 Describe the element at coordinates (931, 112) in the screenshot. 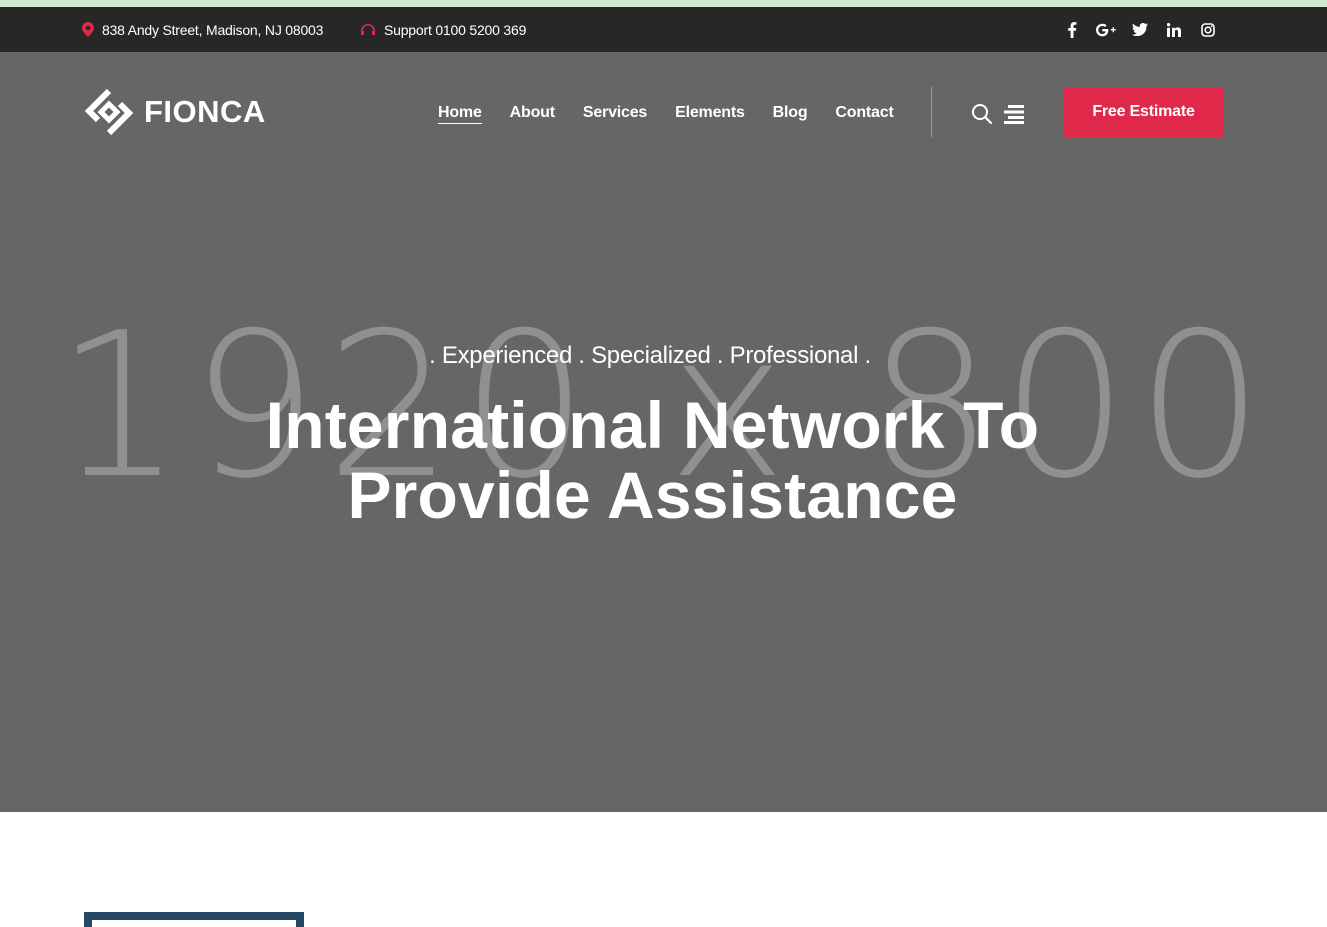

I see `header-divider` at that location.